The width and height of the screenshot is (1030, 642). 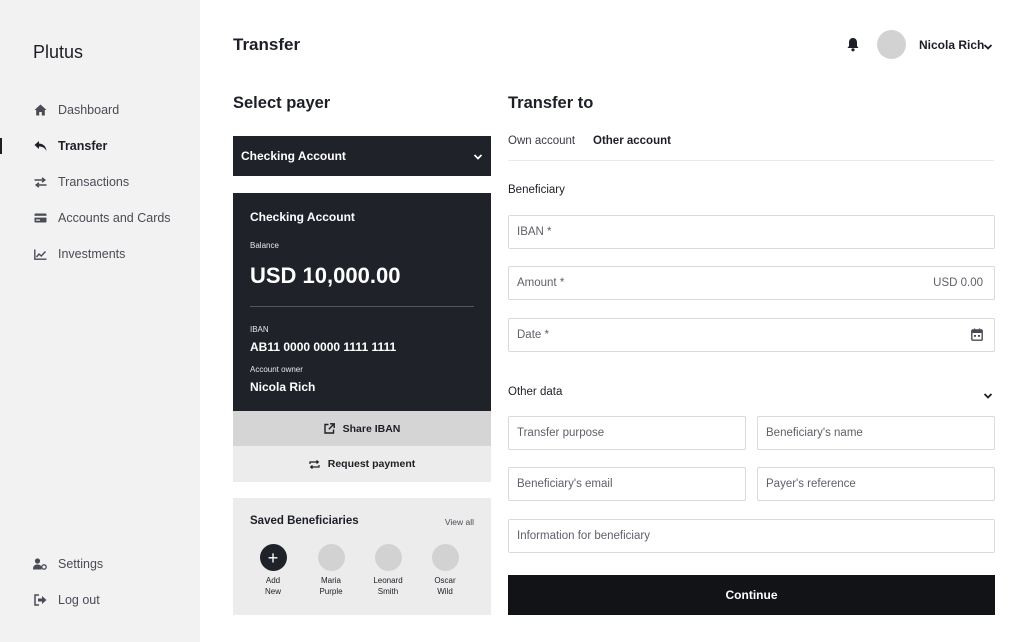 What do you see at coordinates (329, 428) in the screenshot?
I see `external-link-icon` at bounding box center [329, 428].